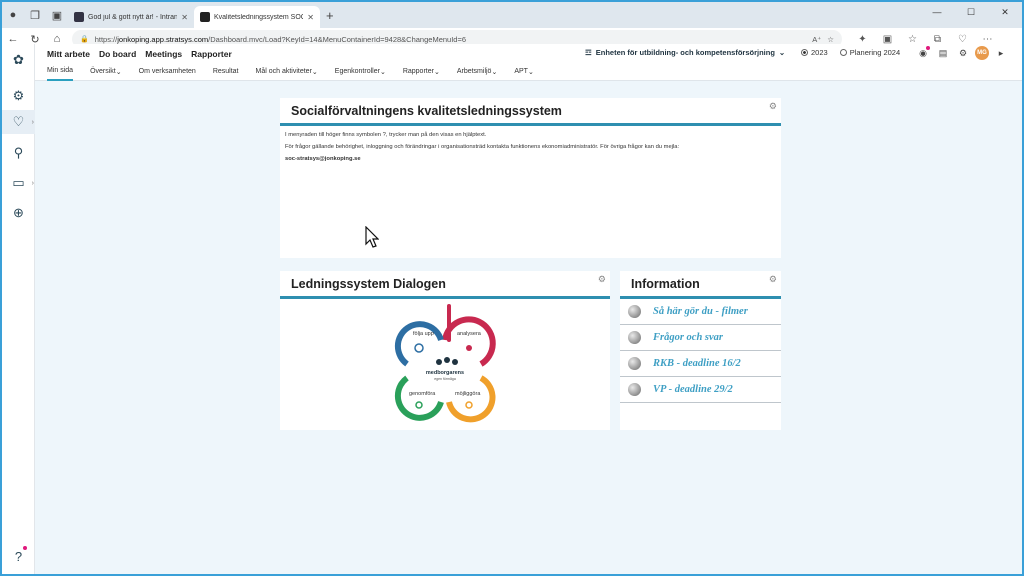 Image resolution: width=1024 pixels, height=576 pixels. I want to click on subnav-rapporter: Rapporter ⌄, so click(421, 72).